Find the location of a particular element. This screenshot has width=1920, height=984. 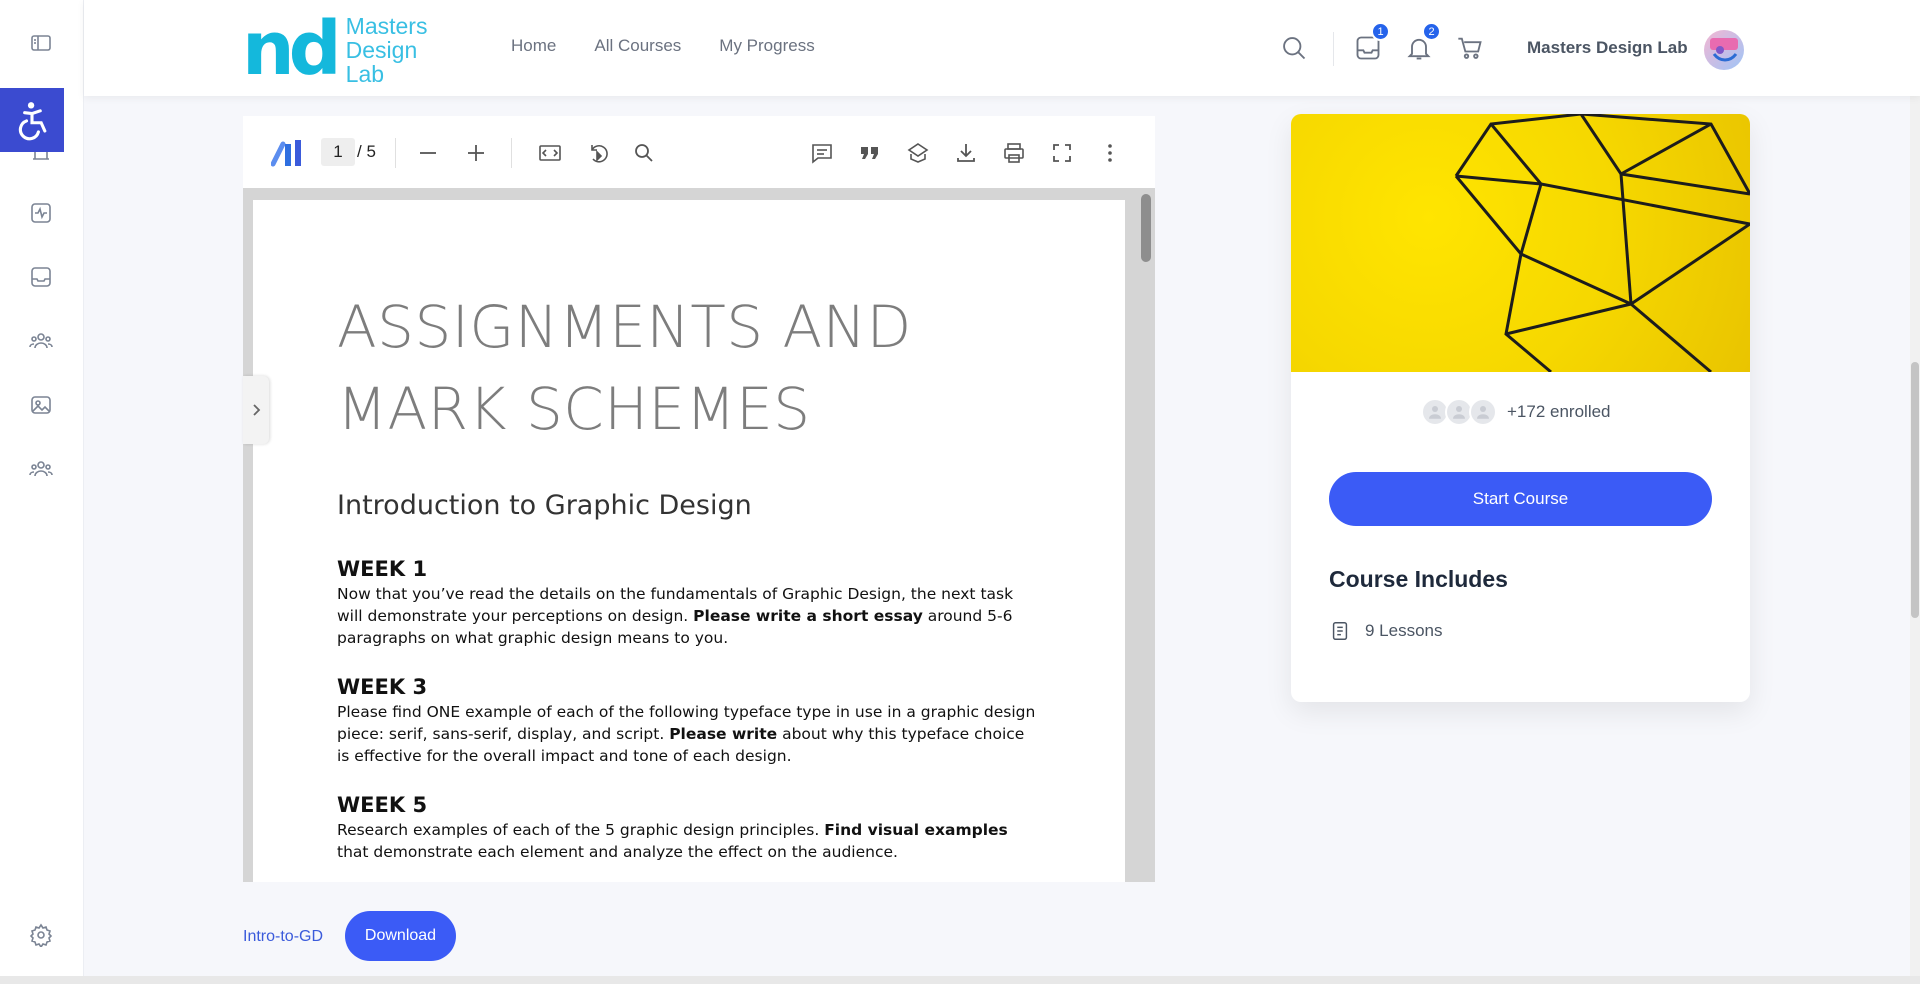

accessibility-icon is located at coordinates (32, 121).